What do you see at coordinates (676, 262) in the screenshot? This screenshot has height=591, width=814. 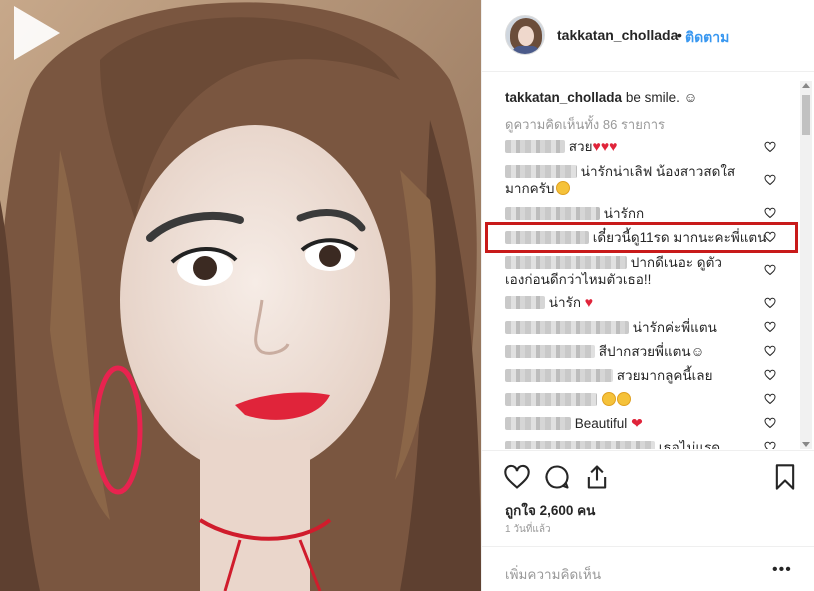 I see `comment-text: ปากดีเนอะ ดูตัว` at bounding box center [676, 262].